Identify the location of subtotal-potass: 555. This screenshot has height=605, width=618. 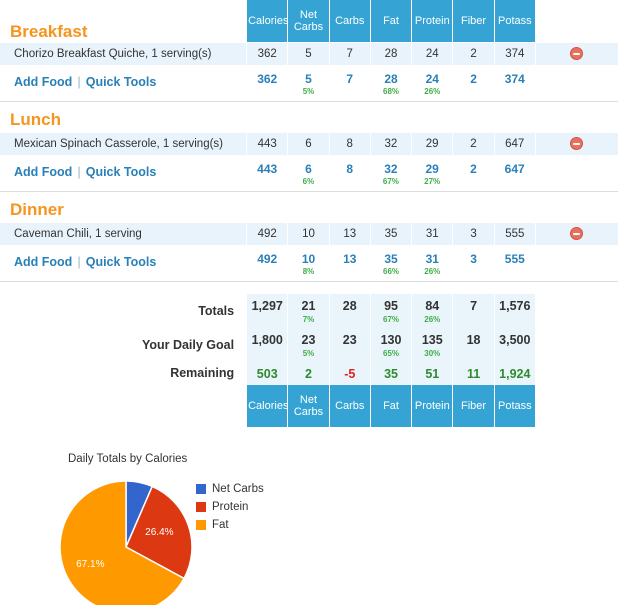
(515, 263).